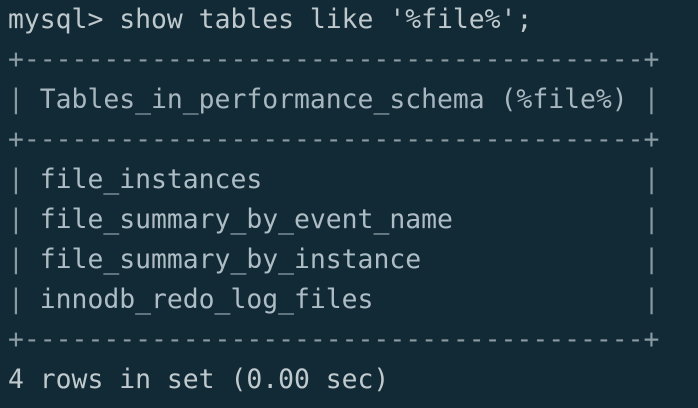 This screenshot has width=698, height=408. I want to click on mysql-prompt: mysql>, so click(56, 19).